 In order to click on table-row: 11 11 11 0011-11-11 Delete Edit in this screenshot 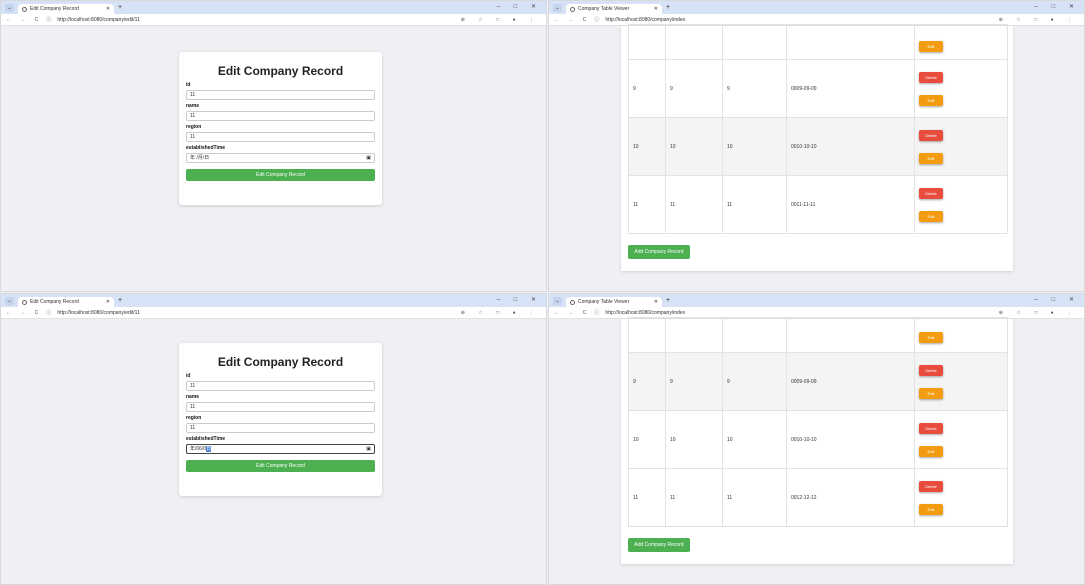, I will do `click(818, 204)`.